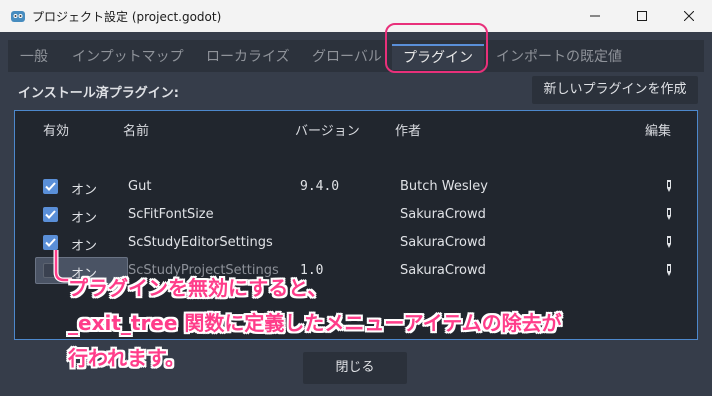 Image resolution: width=712 pixels, height=396 pixels. Describe the element at coordinates (248, 57) in the screenshot. I see `tab-localization: ローカライズ` at that location.